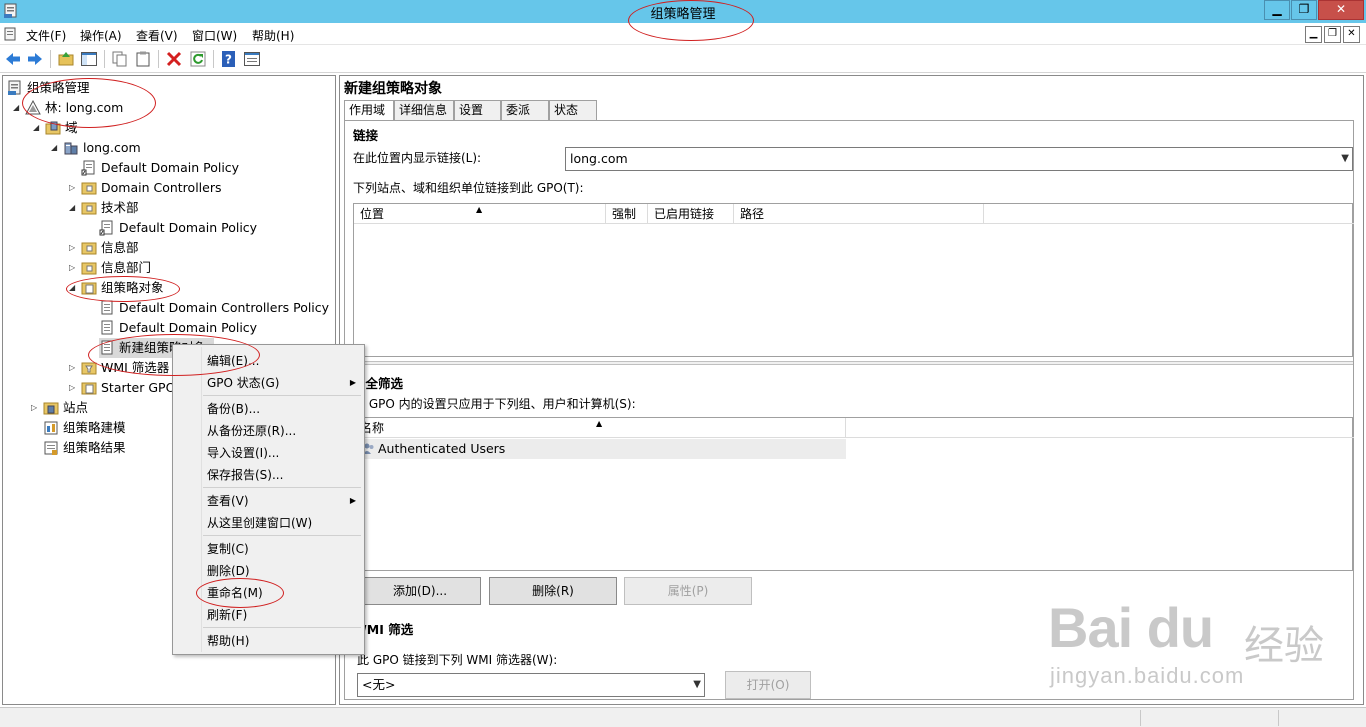 The width and height of the screenshot is (1366, 727). What do you see at coordinates (683, 34) in the screenshot?
I see `menu-bar: 文件(F) 操作(A) 查看(V) 窗口(W) 帮助(H) ▁ ❐ ✕` at bounding box center [683, 34].